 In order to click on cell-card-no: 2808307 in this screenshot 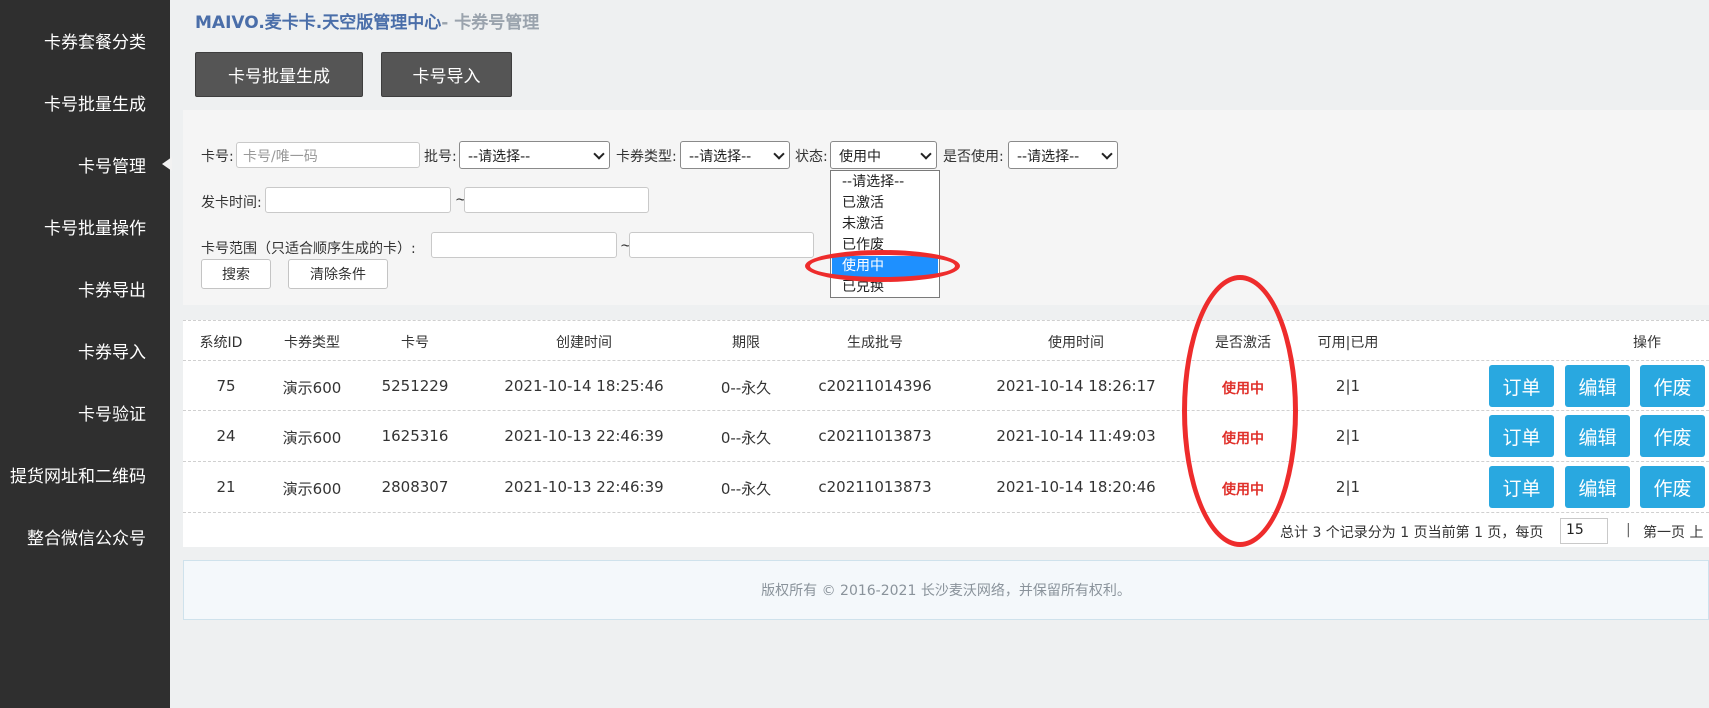, I will do `click(415, 487)`.